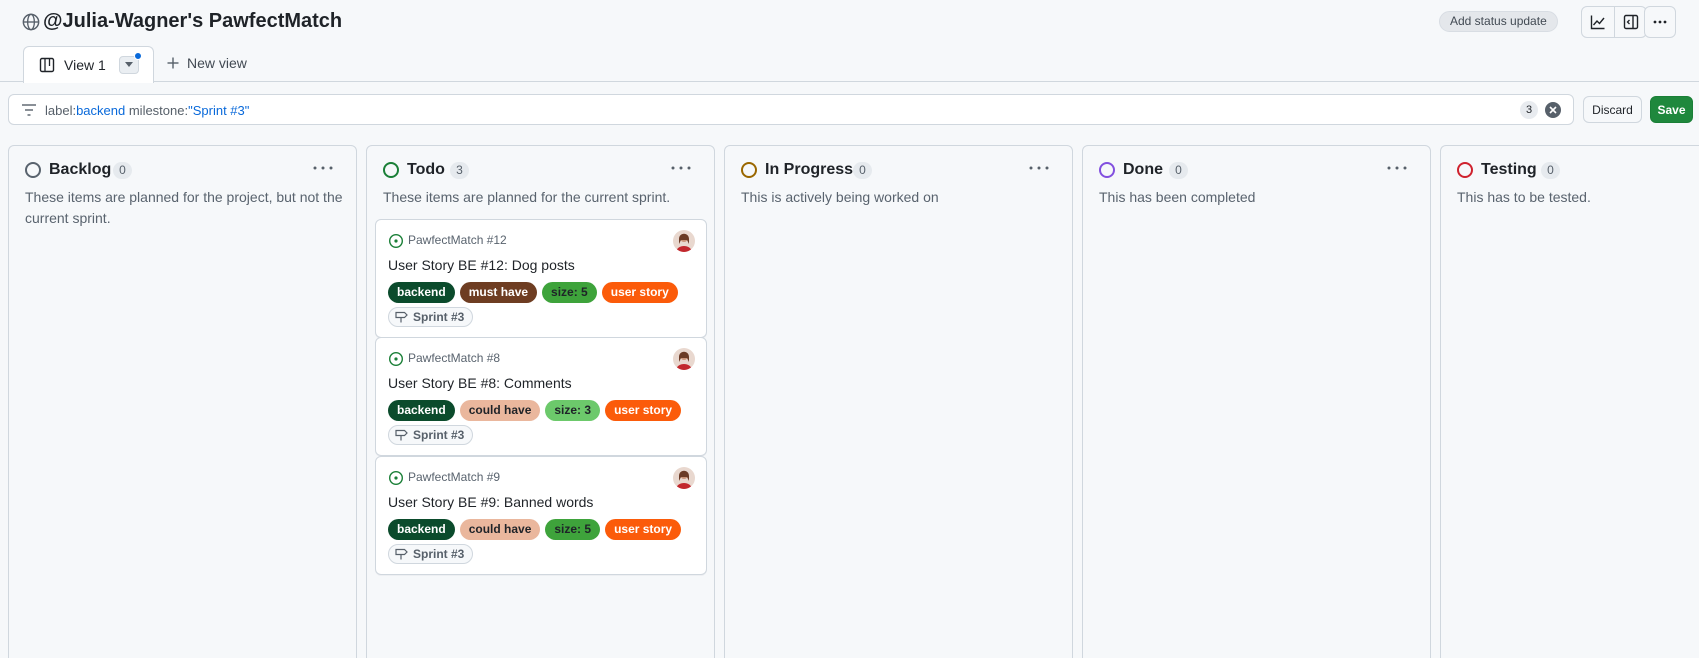 This screenshot has height=658, width=1699. I want to click on clear-filter-button, so click(1553, 110).